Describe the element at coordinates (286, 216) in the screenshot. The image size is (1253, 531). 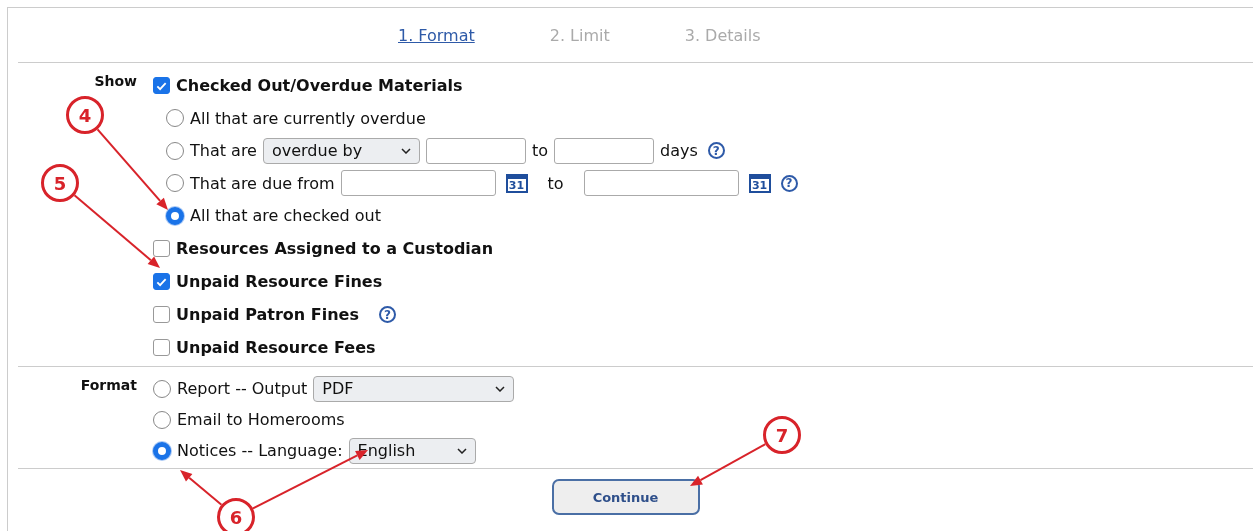
I see `option-label: All that are checked out` at that location.